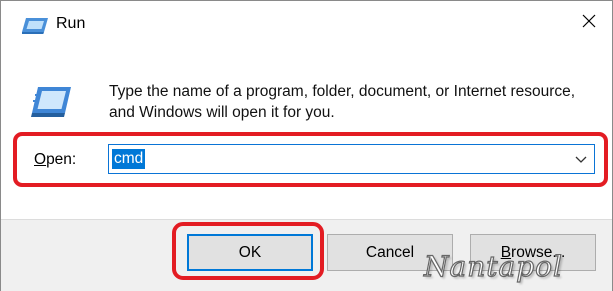 The width and height of the screenshot is (613, 291). I want to click on ok-button-label: OK, so click(250, 252).